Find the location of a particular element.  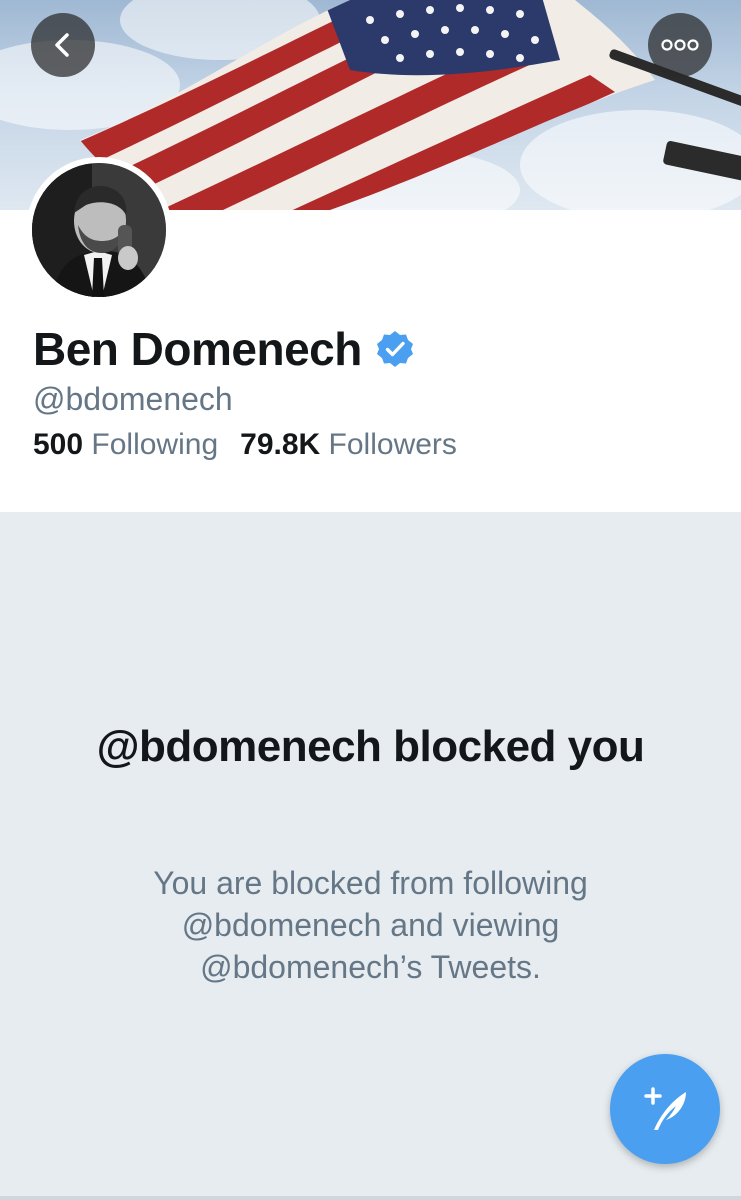

back-button is located at coordinates (63, 45).